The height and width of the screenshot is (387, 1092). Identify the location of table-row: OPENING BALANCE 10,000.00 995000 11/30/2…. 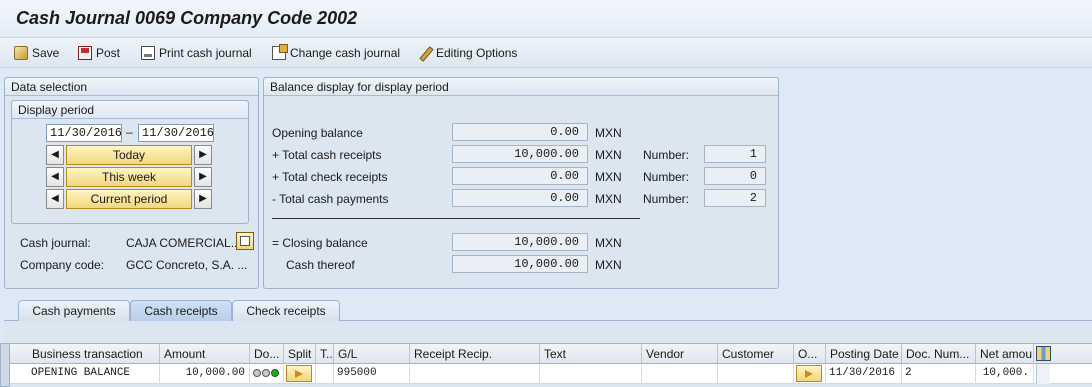
(551, 374).